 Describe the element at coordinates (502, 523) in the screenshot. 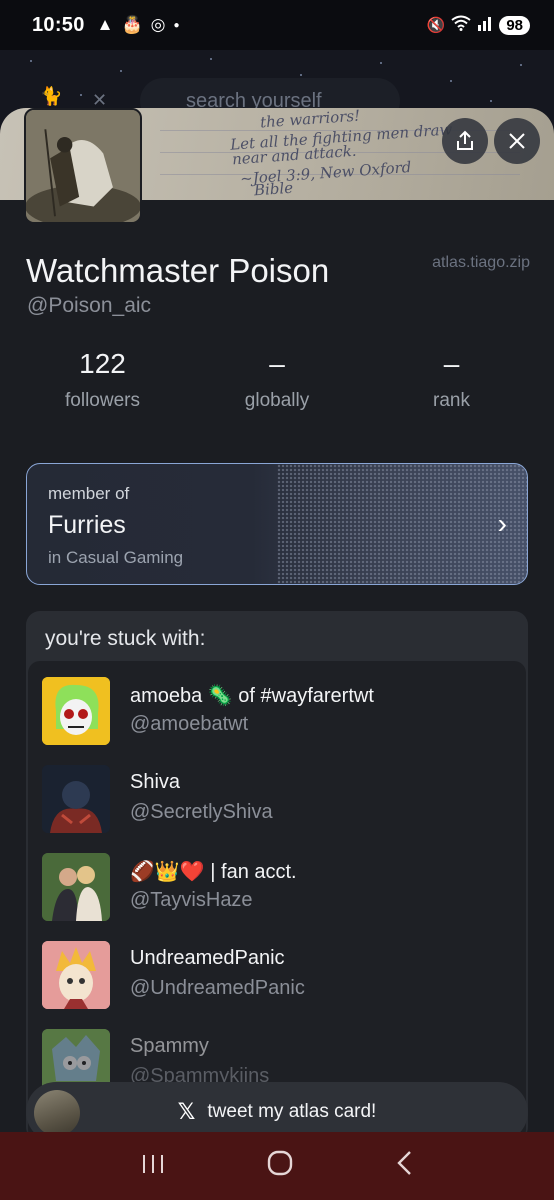

I see `chevron-right-icon: ›` at that location.